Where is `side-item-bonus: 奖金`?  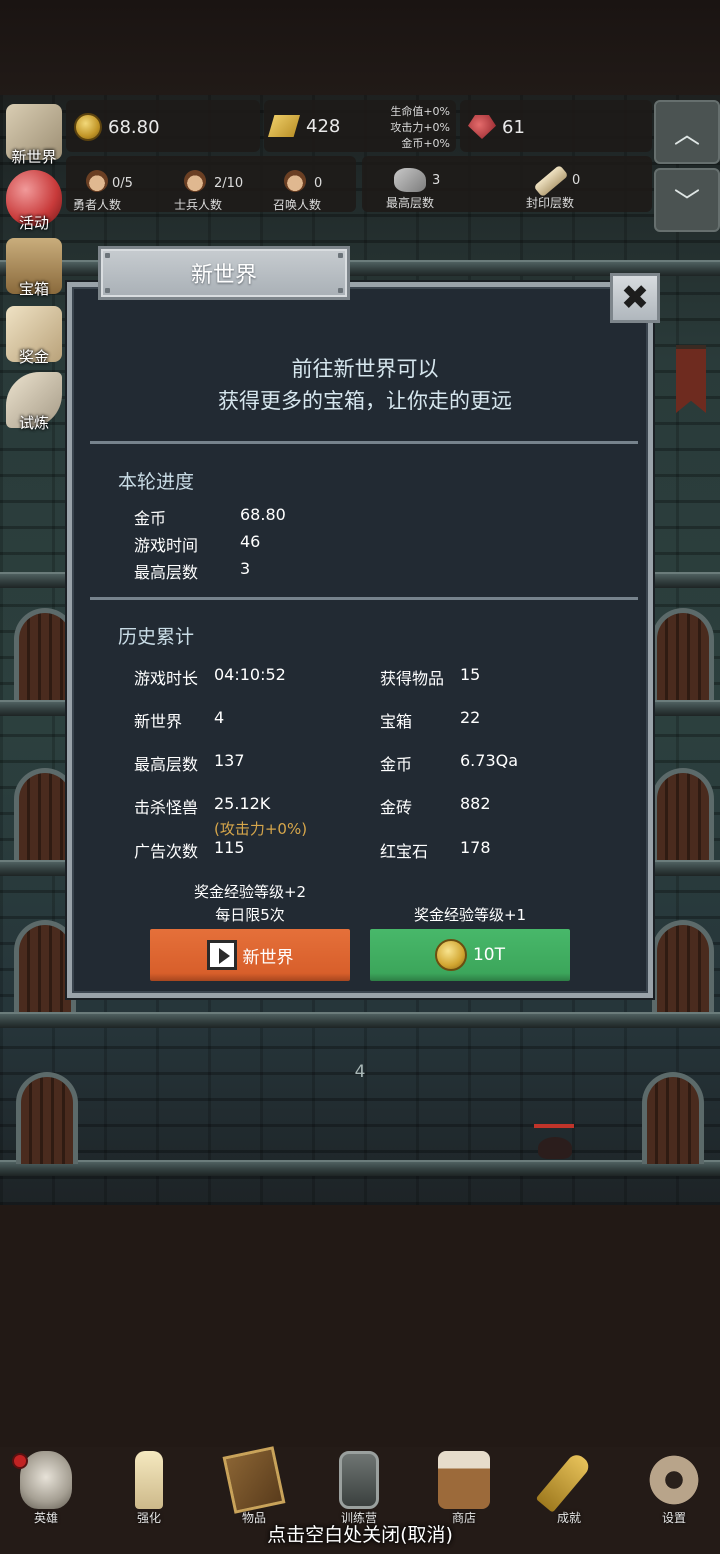
side-item-bonus: 奖金 is located at coordinates (34, 339).